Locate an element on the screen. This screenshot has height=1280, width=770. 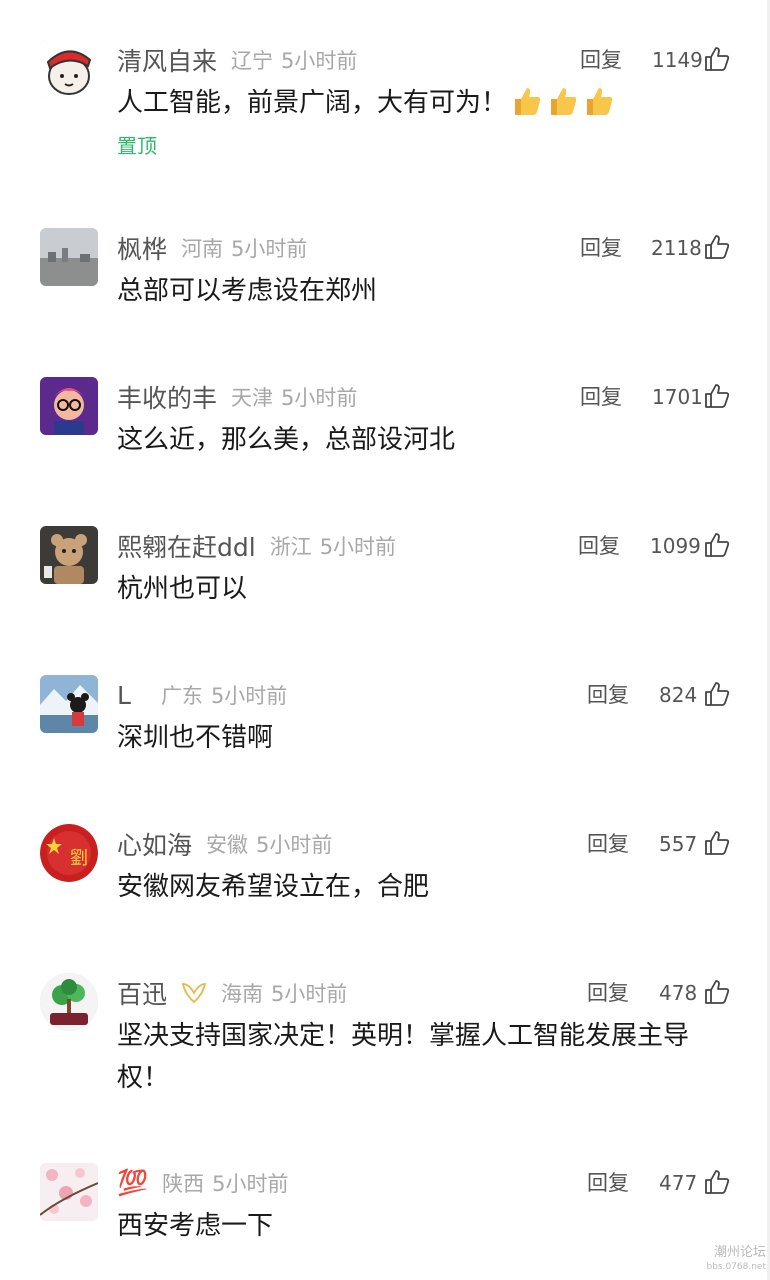
comment-meta: 熙翱在赶ddl 浙江 5小时前 is located at coordinates (256, 546).